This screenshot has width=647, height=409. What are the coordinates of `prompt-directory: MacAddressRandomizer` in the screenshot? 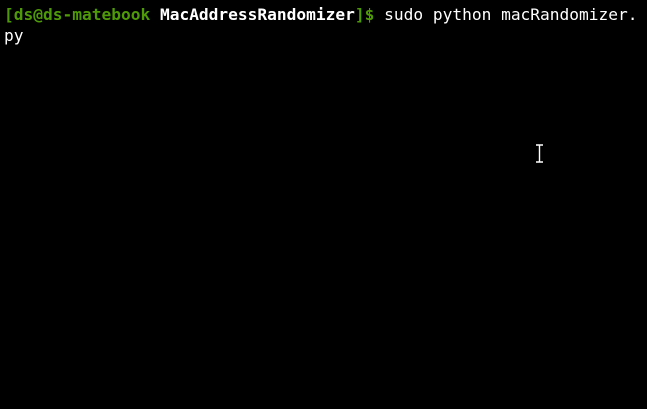 It's located at (257, 14).